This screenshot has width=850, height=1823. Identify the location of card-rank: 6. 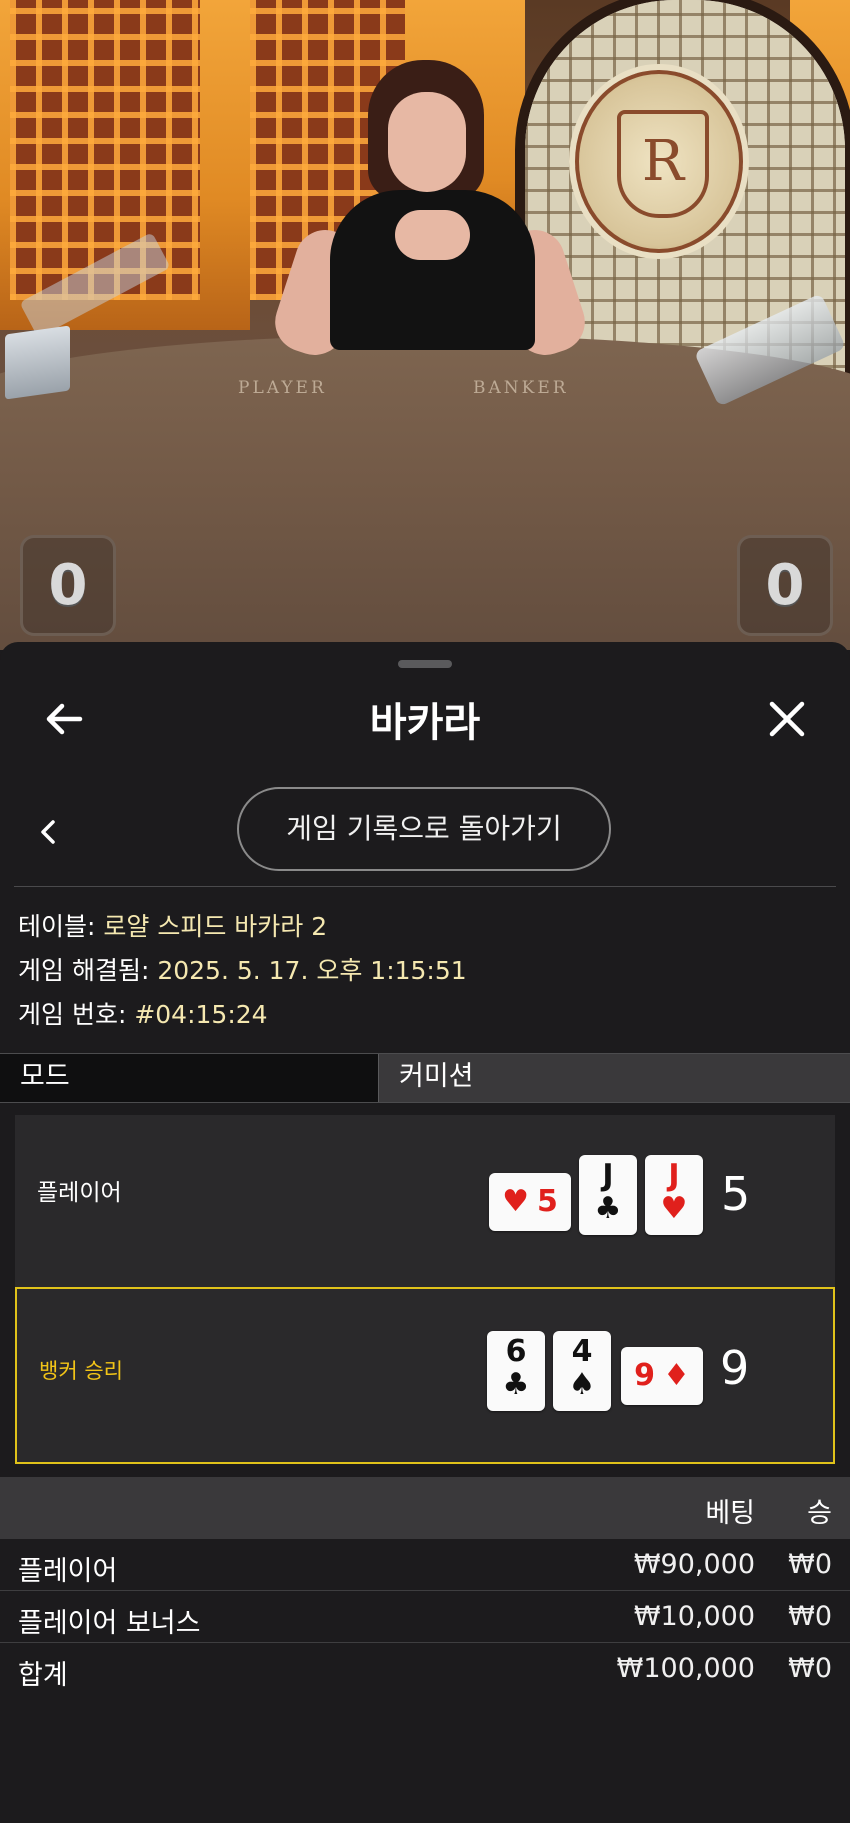
(516, 1351).